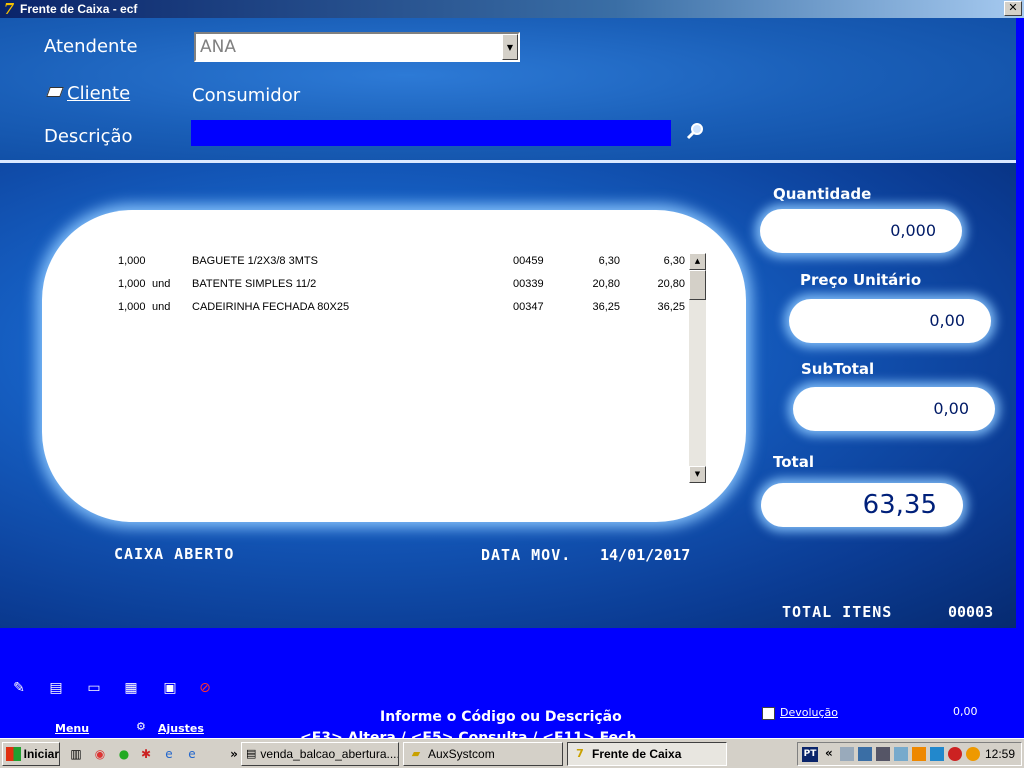  Describe the element at coordinates (416, 753) in the screenshot. I see `folder-icon: ▰` at that location.